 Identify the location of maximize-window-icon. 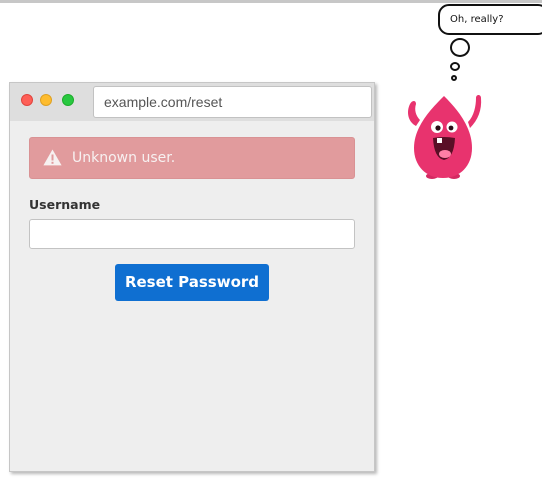
(68, 100).